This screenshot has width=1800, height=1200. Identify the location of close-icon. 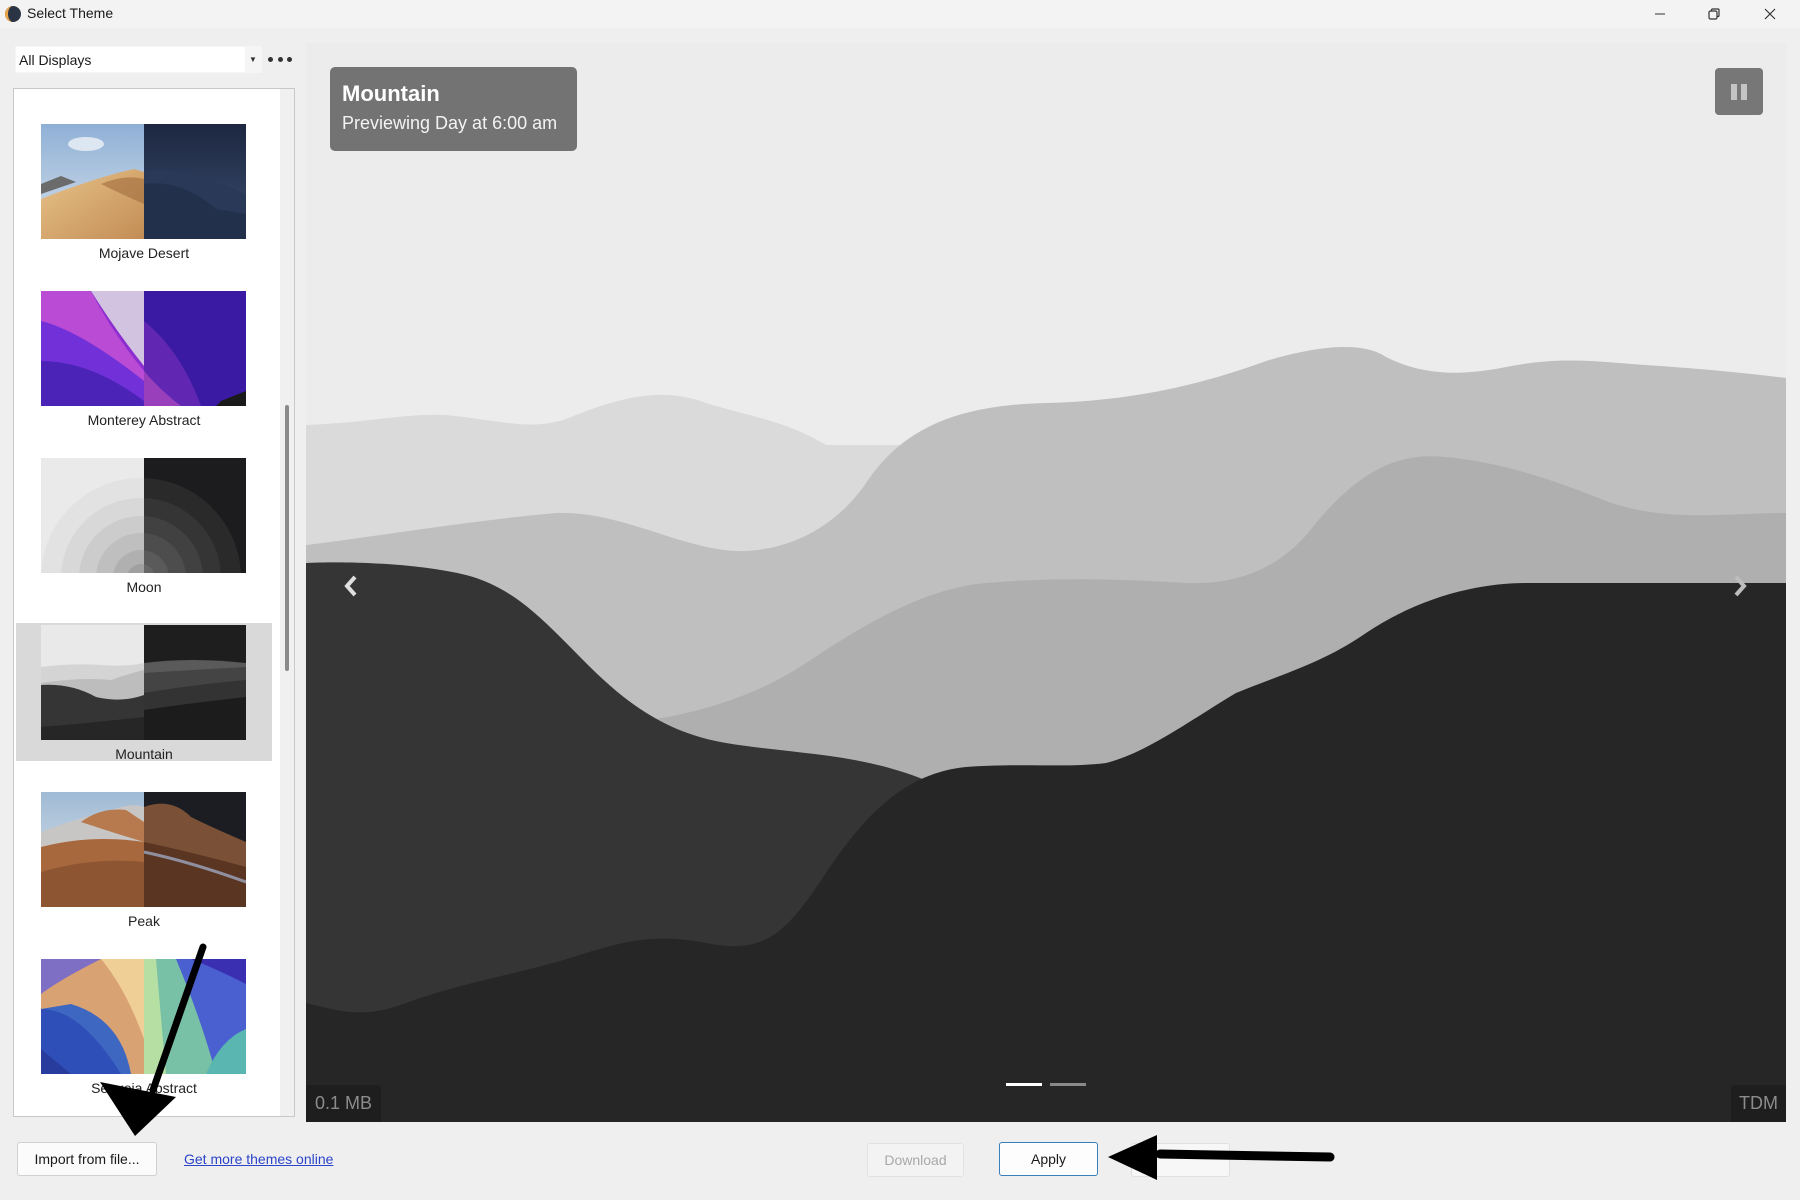
(1770, 14).